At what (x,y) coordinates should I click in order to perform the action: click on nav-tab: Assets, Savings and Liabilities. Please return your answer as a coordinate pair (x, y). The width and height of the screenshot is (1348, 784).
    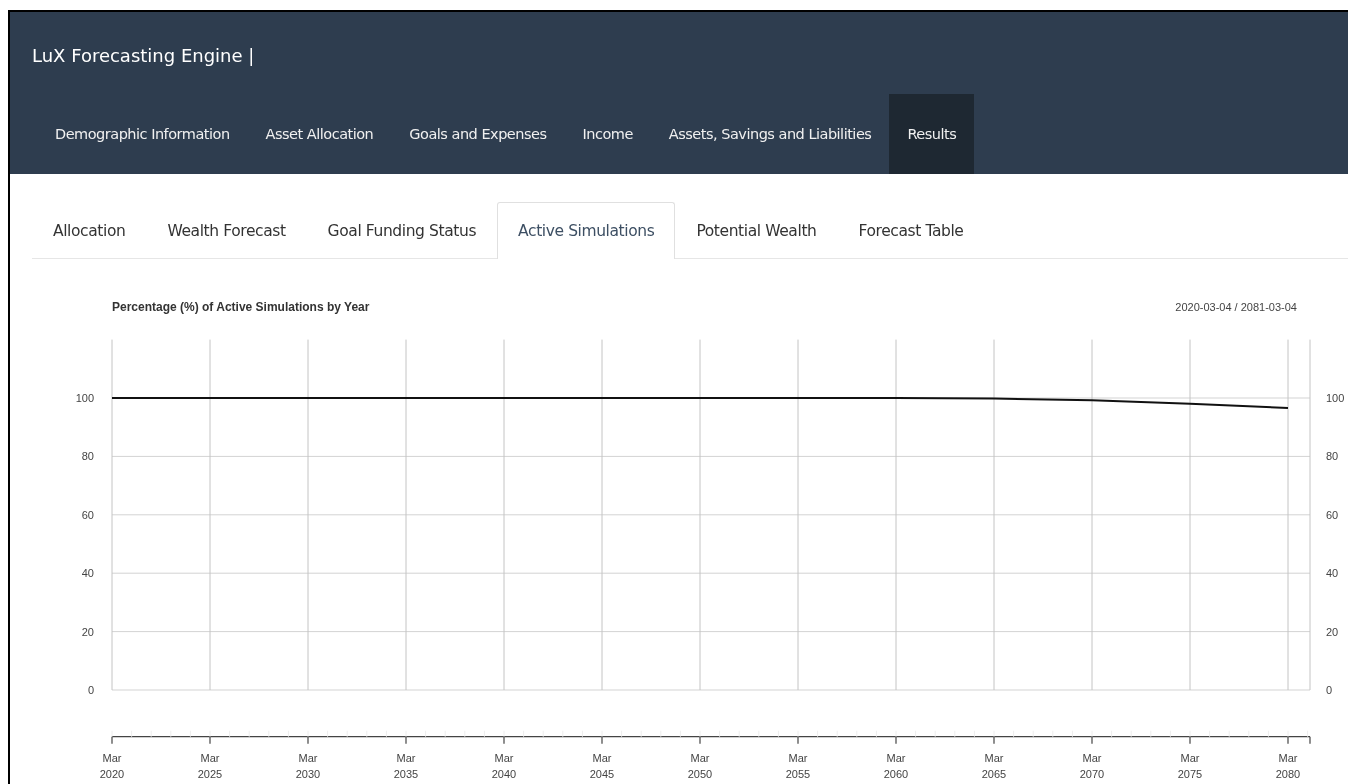
    Looking at the image, I should click on (770, 134).